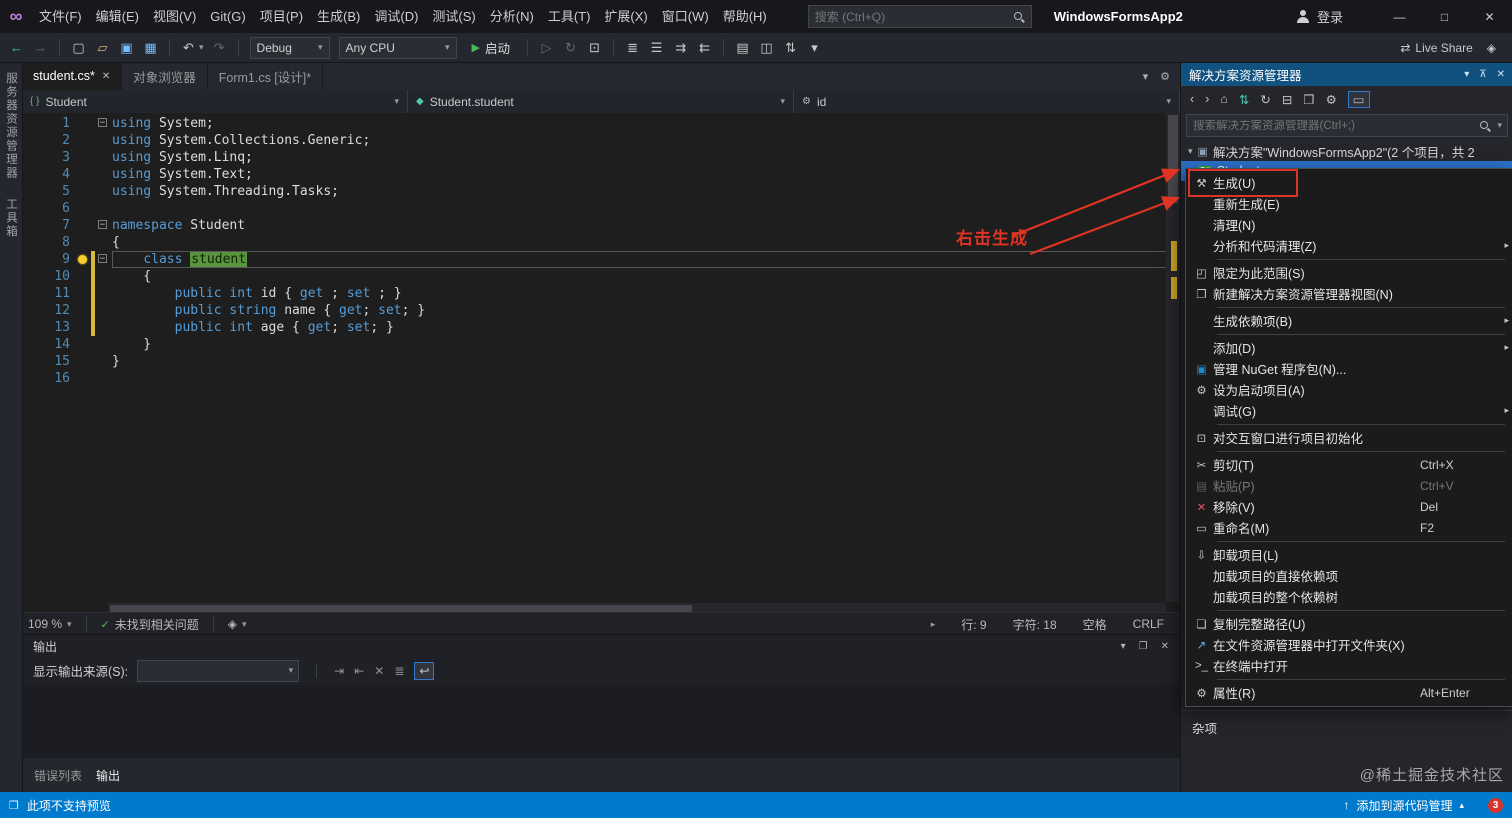 The width and height of the screenshot is (1512, 818). Describe the element at coordinates (1349, 527) in the screenshot. I see `context-menu-item: ▭ 重命名(M) F2` at that location.